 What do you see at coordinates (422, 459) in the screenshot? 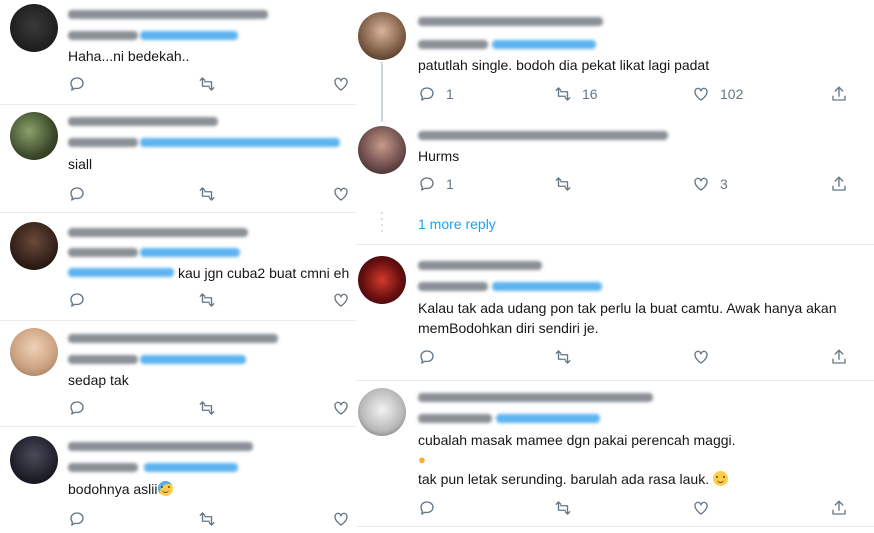
I see `ok-hand-emoji: ●` at bounding box center [422, 459].